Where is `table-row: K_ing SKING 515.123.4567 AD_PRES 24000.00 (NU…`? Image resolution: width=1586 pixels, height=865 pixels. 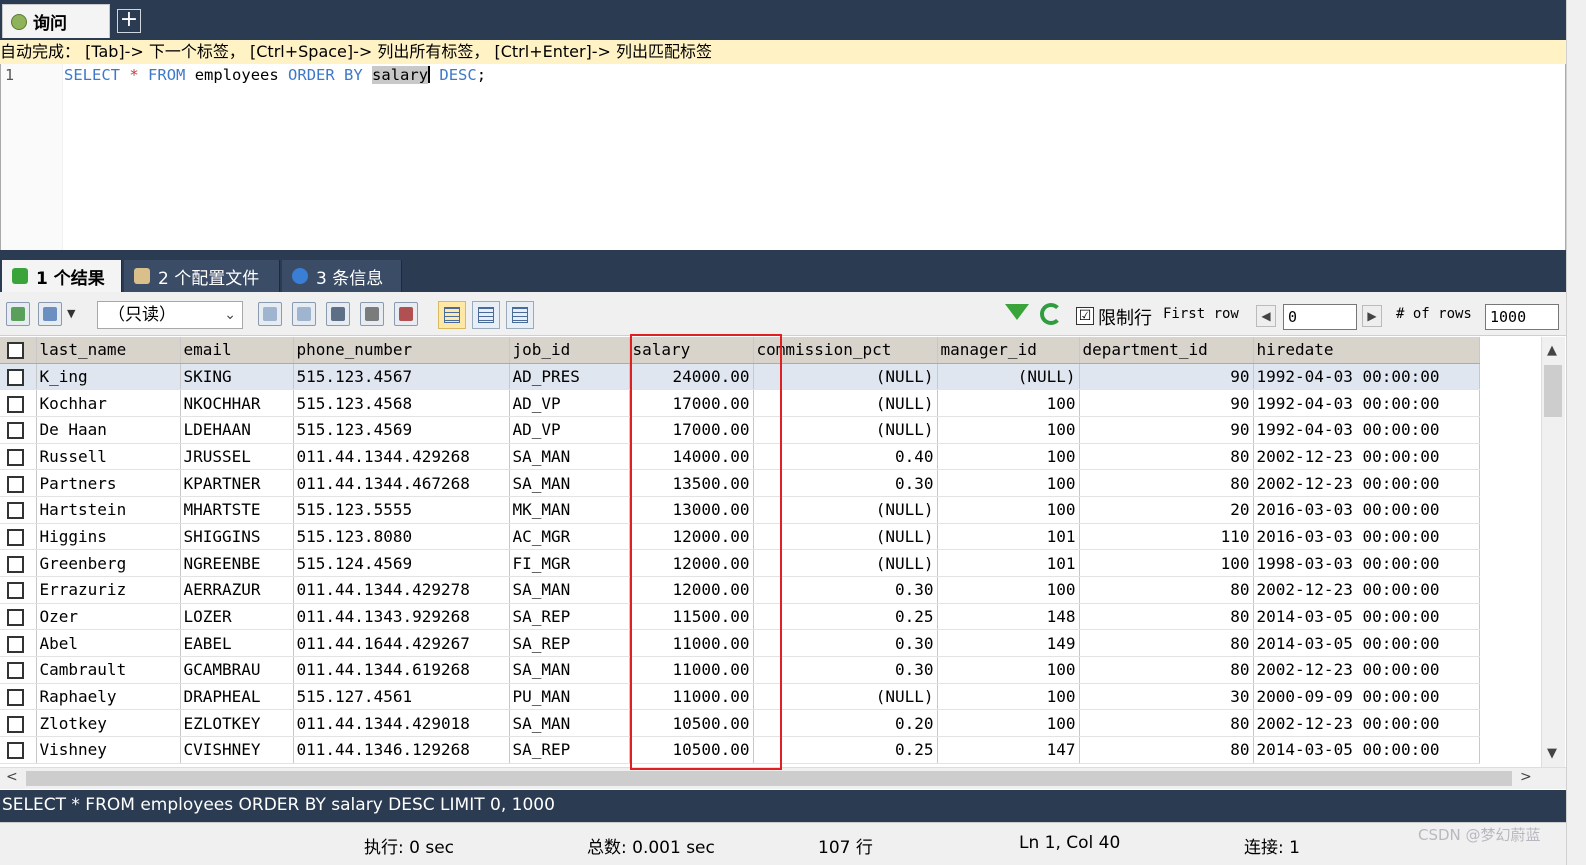 table-row: K_ing SKING 515.123.4567 AD_PRES 24000.00 (NU… is located at coordinates (740, 377).